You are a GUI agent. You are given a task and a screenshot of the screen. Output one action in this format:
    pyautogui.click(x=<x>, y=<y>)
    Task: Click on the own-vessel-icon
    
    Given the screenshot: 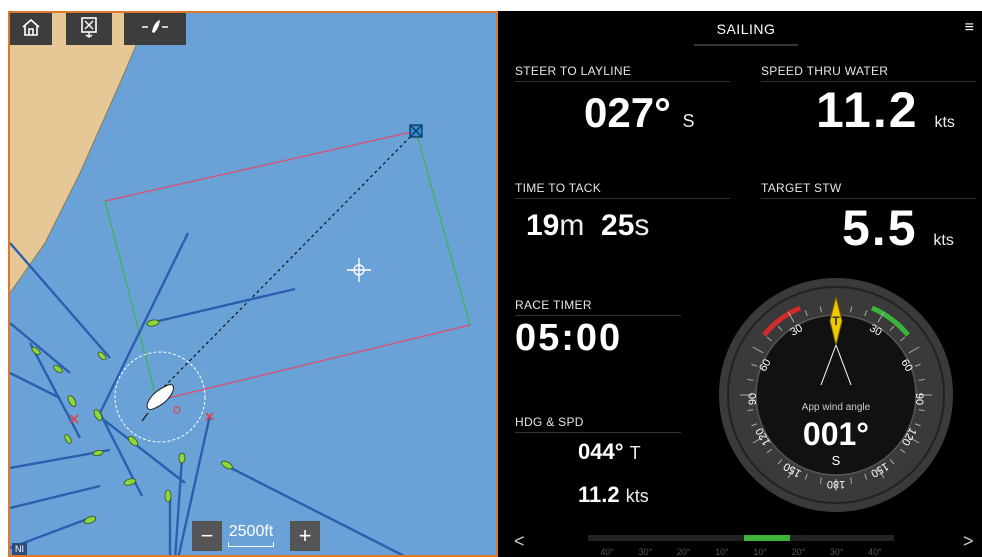 What is the action you would take?
    pyautogui.click(x=157, y=403)
    